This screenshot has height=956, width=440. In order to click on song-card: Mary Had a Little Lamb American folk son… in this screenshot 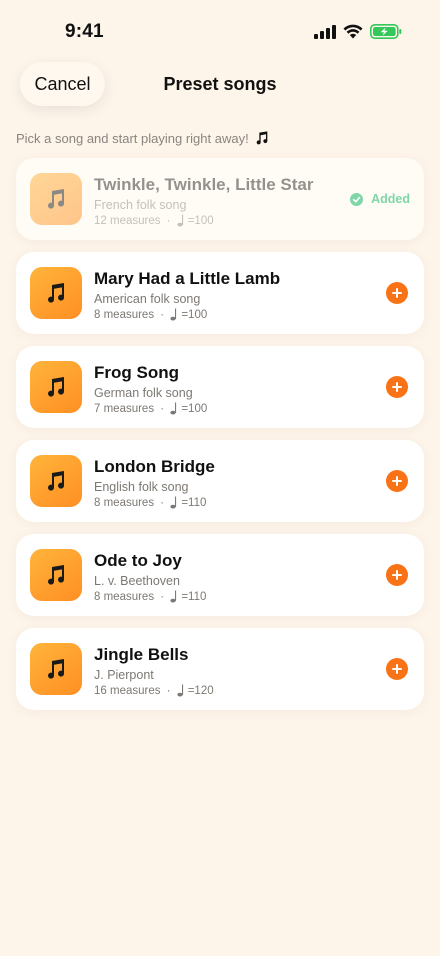, I will do `click(220, 293)`.